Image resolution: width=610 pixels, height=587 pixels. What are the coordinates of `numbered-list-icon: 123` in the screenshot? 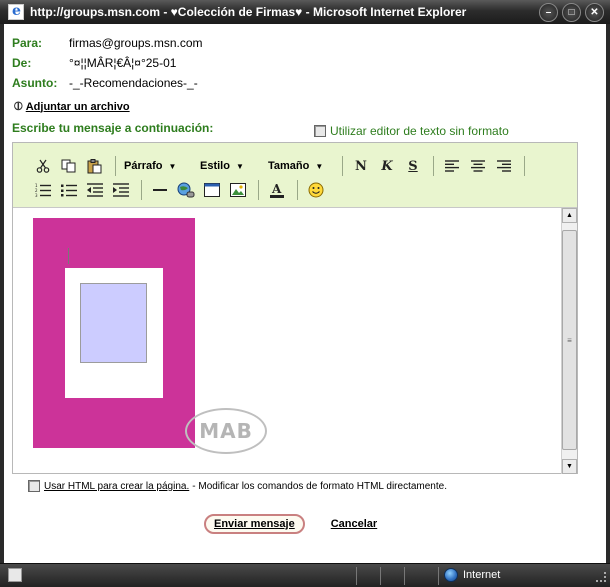 It's located at (43, 190).